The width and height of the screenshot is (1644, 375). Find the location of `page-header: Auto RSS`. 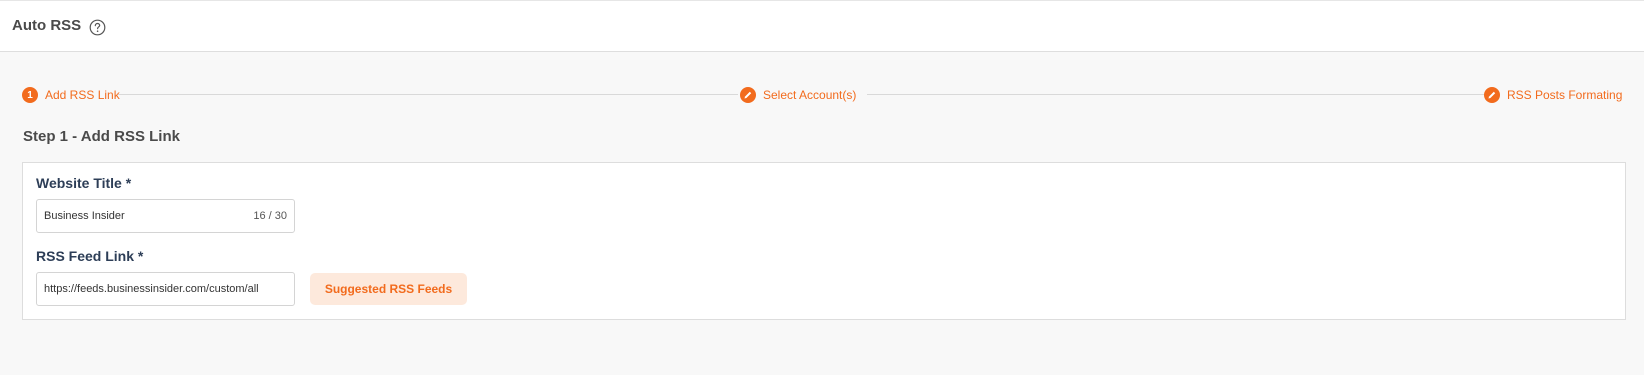

page-header: Auto RSS is located at coordinates (822, 26).